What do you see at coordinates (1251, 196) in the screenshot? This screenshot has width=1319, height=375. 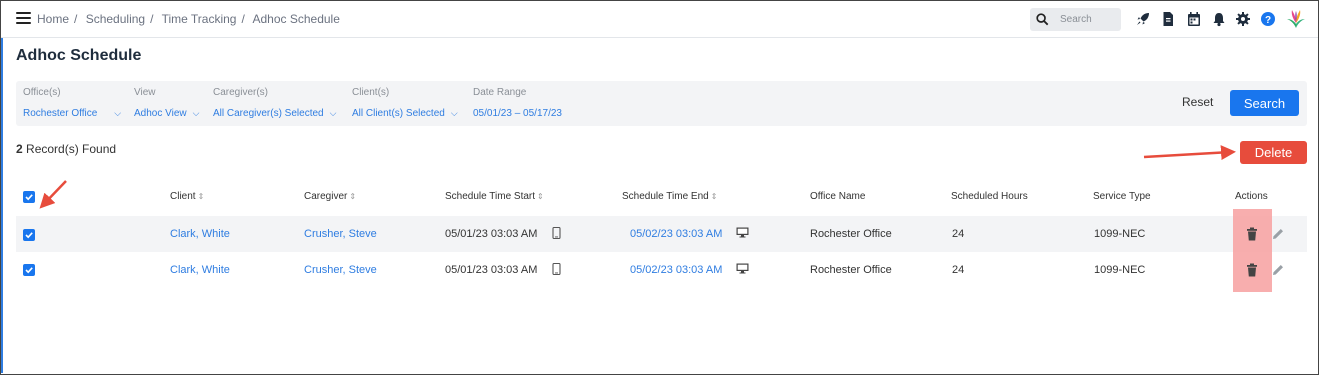 I see `header-actions: Actions` at bounding box center [1251, 196].